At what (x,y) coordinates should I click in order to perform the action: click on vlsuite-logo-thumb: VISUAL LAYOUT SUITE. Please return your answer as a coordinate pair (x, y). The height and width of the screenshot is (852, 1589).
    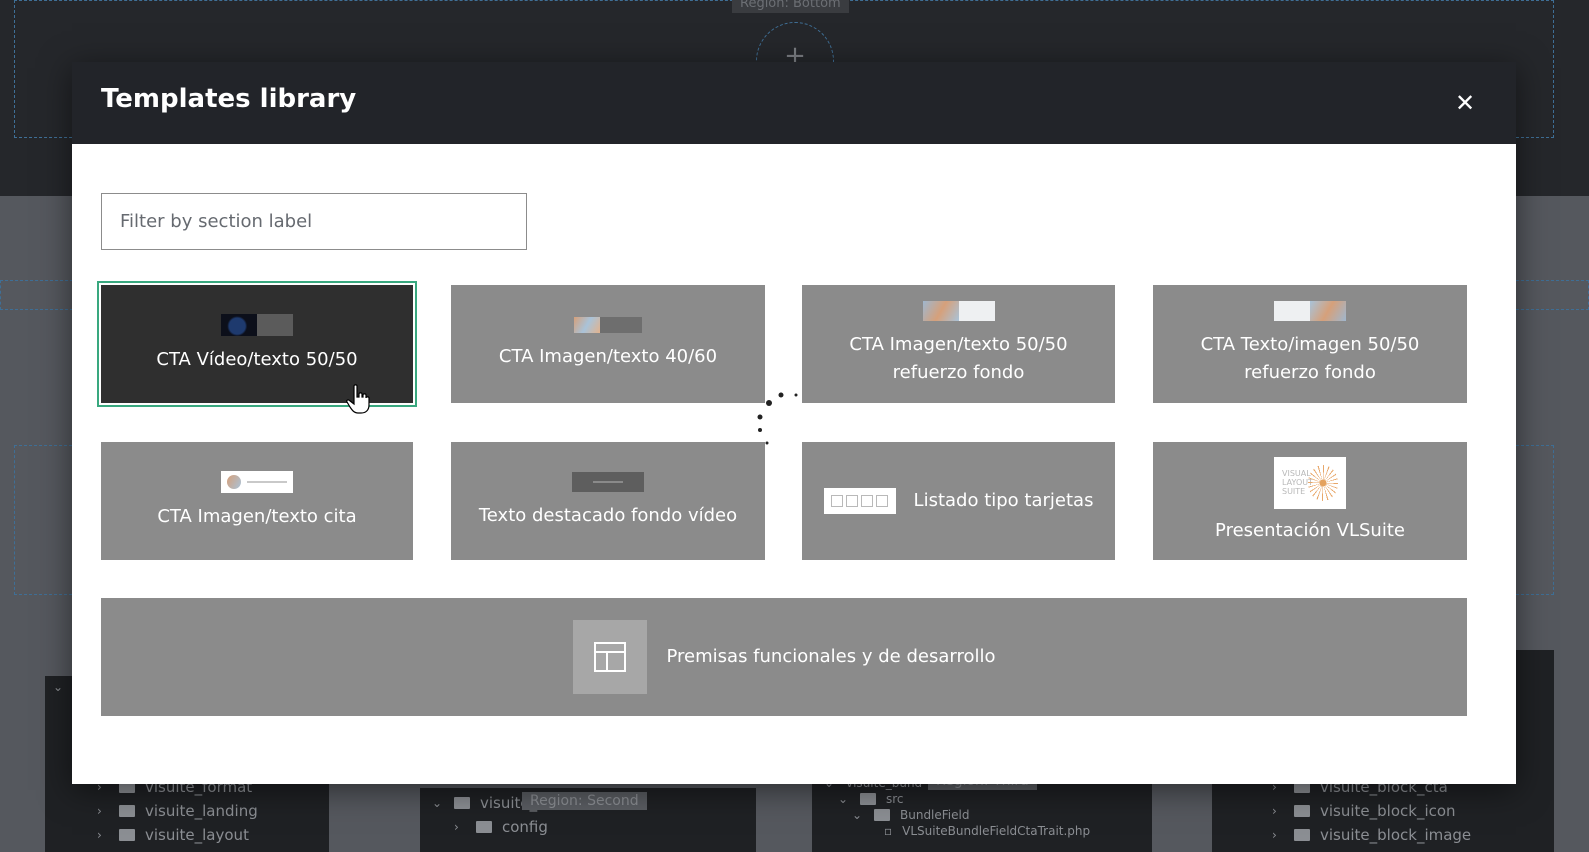
    Looking at the image, I should click on (1310, 483).